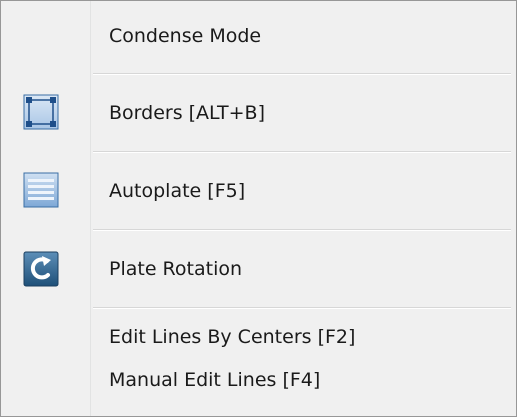 Image resolution: width=517 pixels, height=417 pixels. Describe the element at coordinates (232, 337) in the screenshot. I see `menu-item-label: Edit Lines By Centers [F2]` at that location.